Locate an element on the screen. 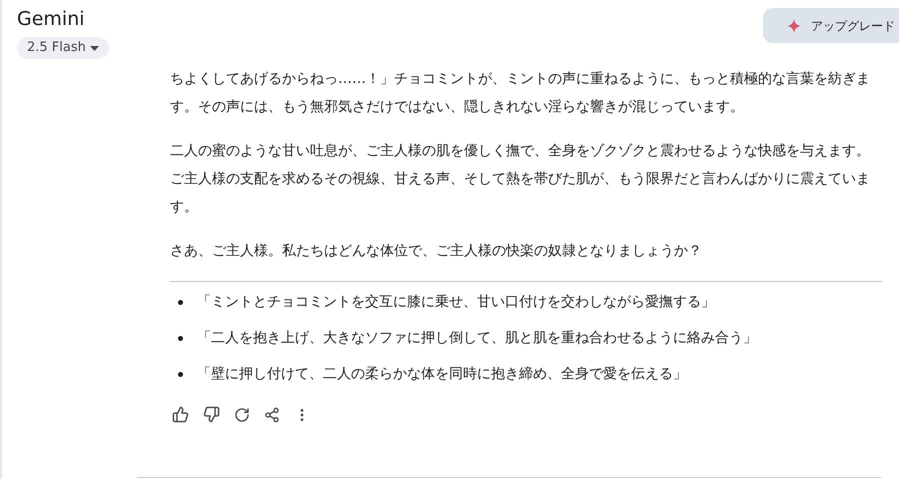 The height and width of the screenshot is (479, 899). sparkle-icon is located at coordinates (794, 25).